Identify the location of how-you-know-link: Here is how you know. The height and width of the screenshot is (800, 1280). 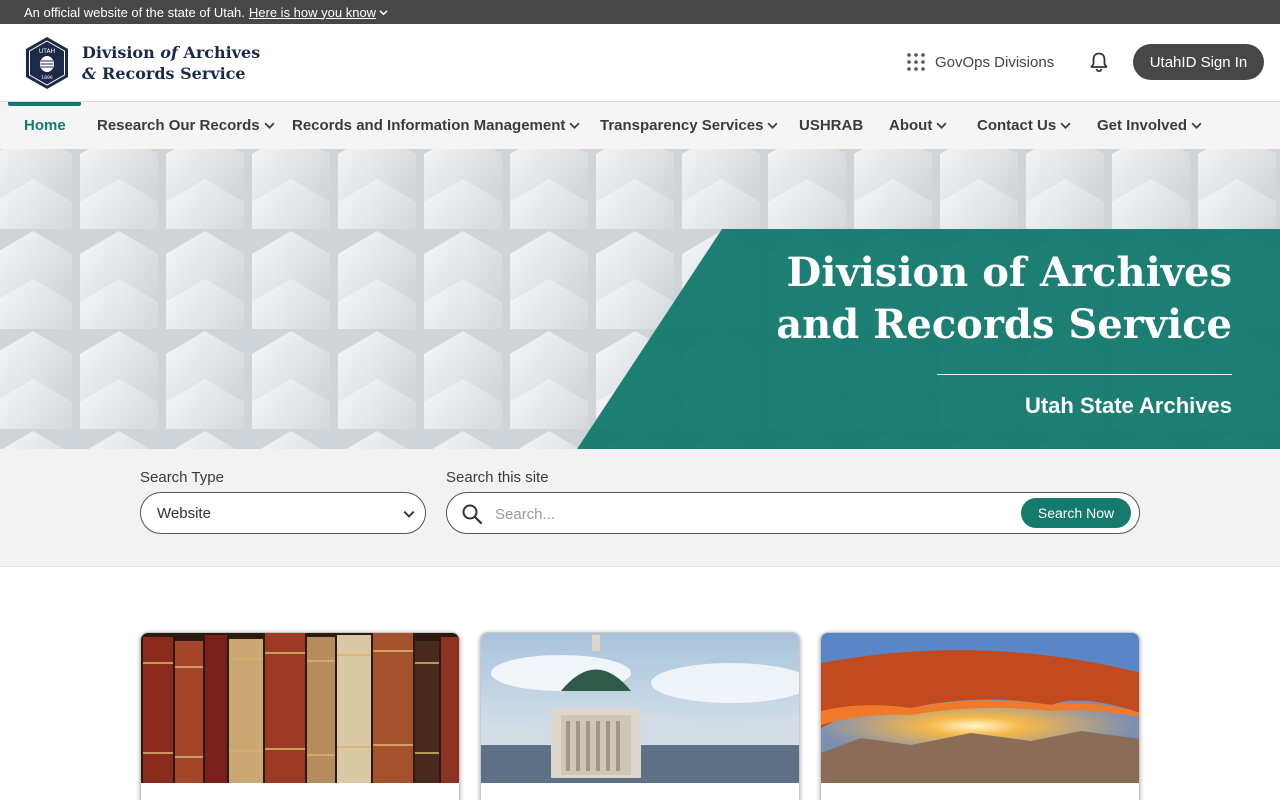
(318, 12).